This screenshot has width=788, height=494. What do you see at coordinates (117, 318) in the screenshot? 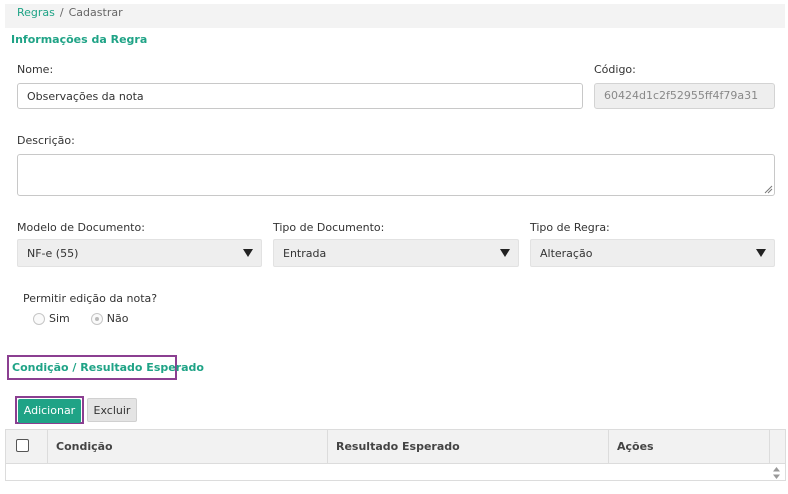
I see `radio-nao-label: Não` at bounding box center [117, 318].